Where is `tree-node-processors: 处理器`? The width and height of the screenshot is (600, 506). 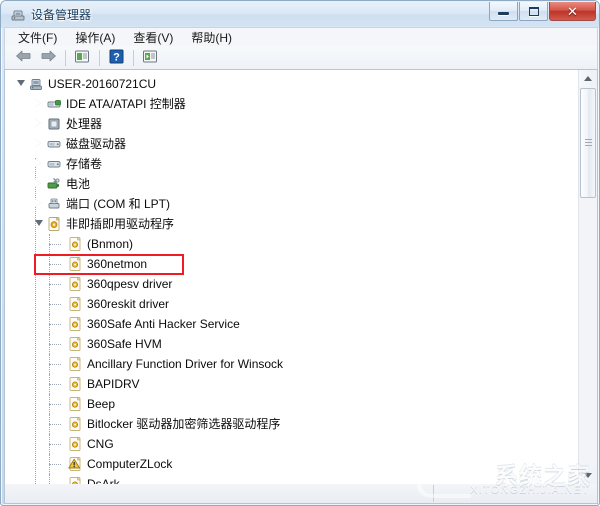 tree-node-processors: 处理器 is located at coordinates (292, 124).